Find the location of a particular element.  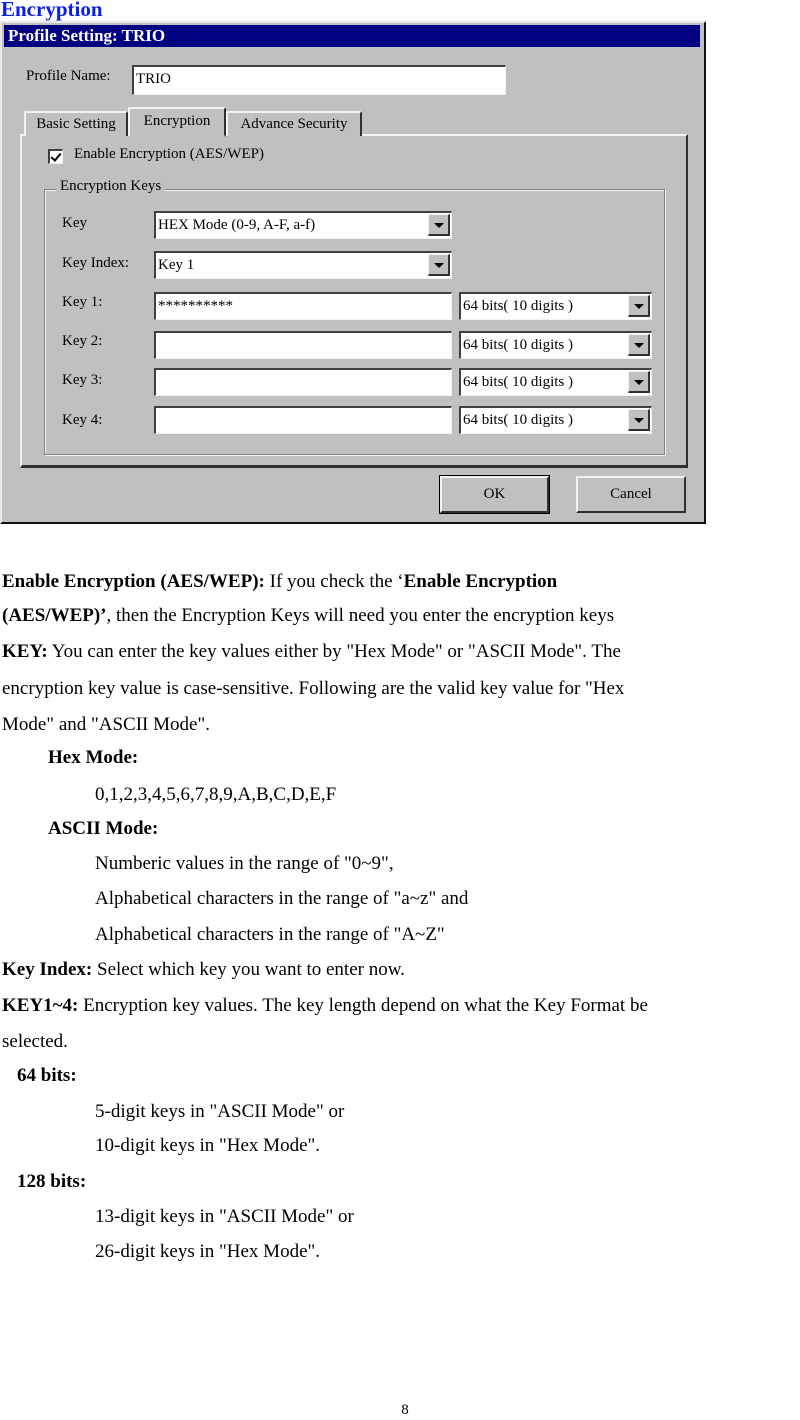

bits64-heading: 64 bits: is located at coordinates (47, 1076).